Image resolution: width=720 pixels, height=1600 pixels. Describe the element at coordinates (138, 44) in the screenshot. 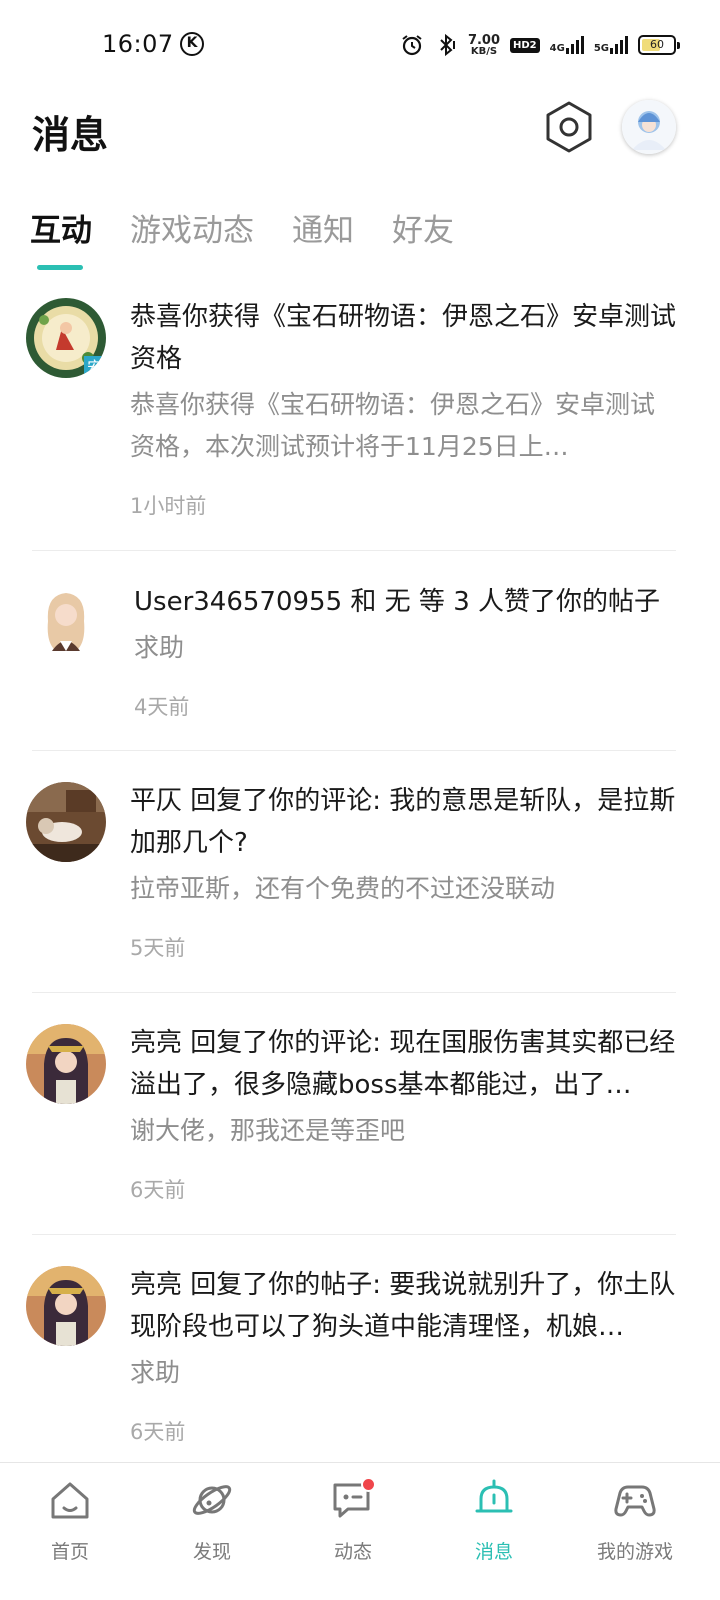

I see `status-time: 16:07` at that location.